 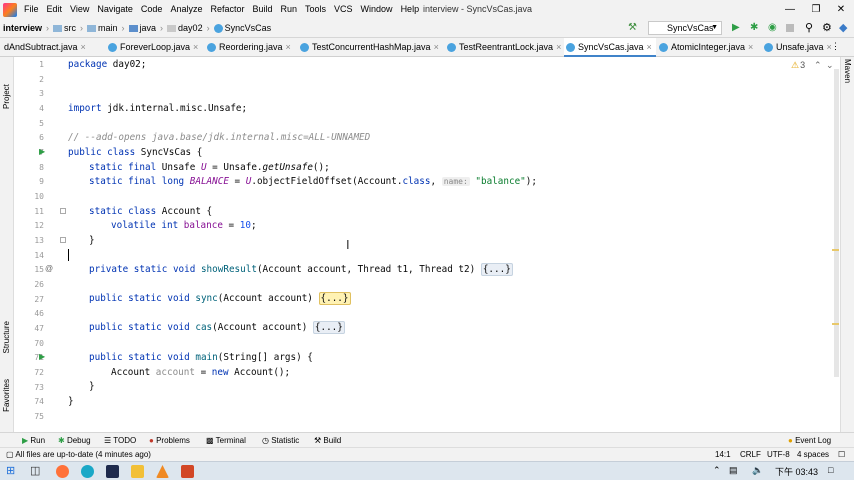 What do you see at coordinates (6, 337) in the screenshot?
I see `tool-structure: Structure` at bounding box center [6, 337].